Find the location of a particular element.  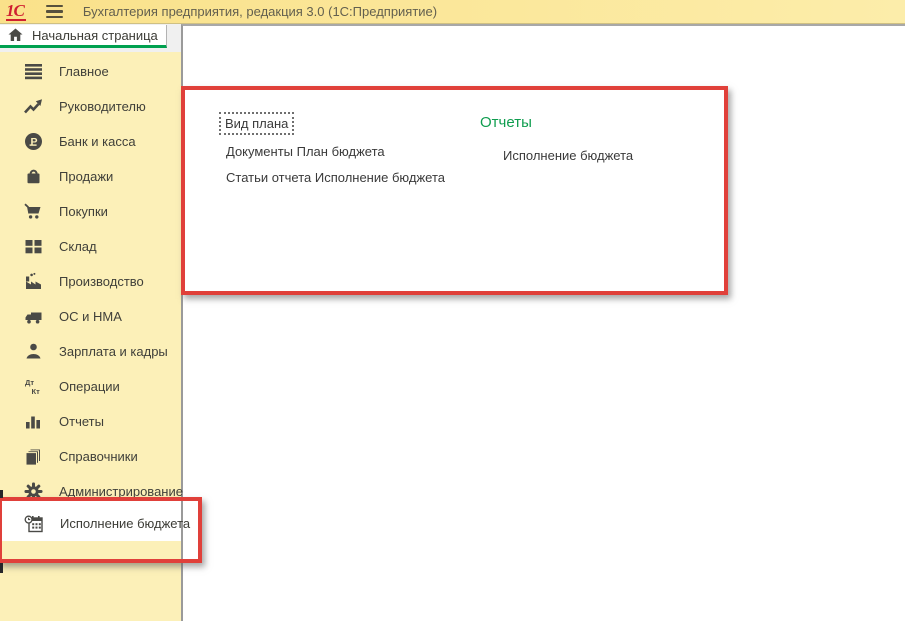

catalogs-icon is located at coordinates (33, 457).